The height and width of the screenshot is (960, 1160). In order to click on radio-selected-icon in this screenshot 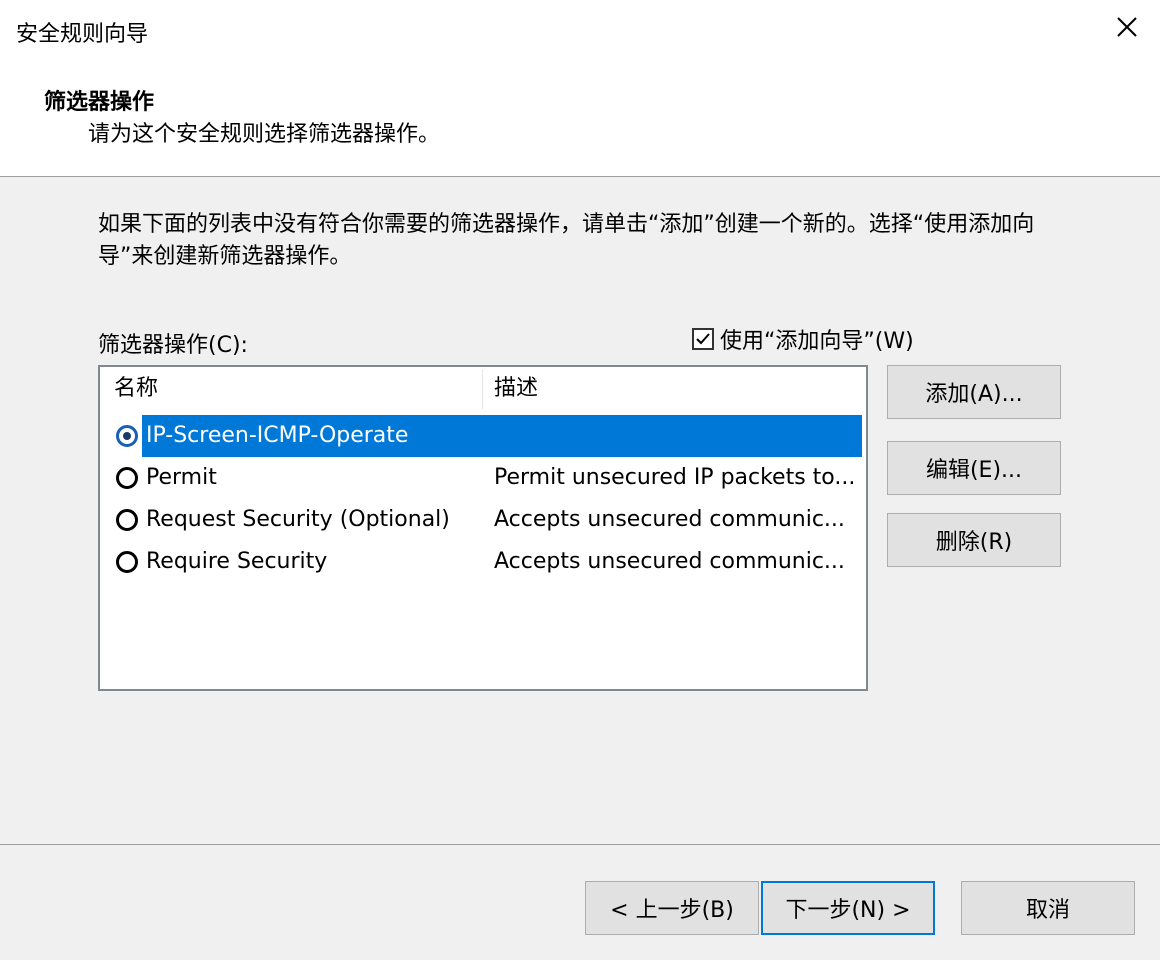, I will do `click(127, 436)`.